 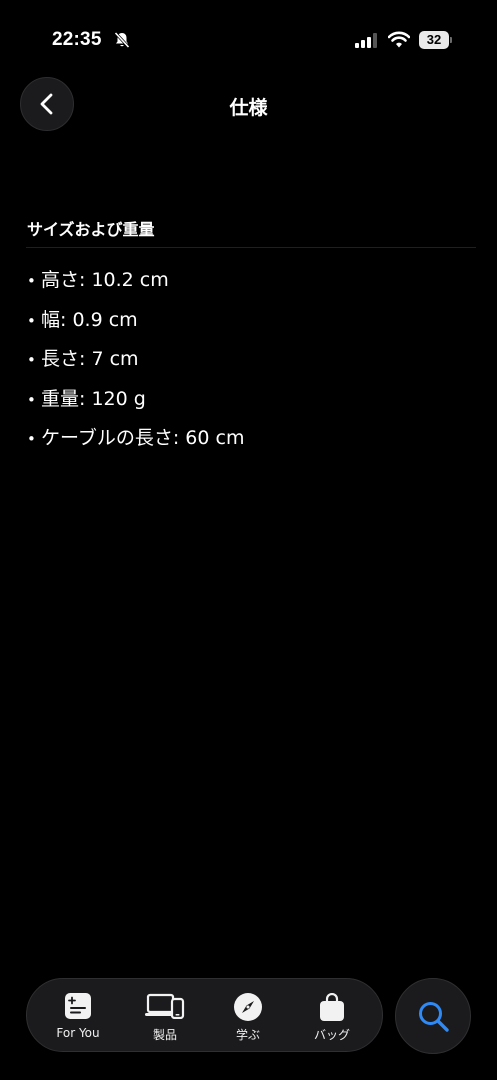 I want to click on battery-icon: 32, so click(x=436, y=40).